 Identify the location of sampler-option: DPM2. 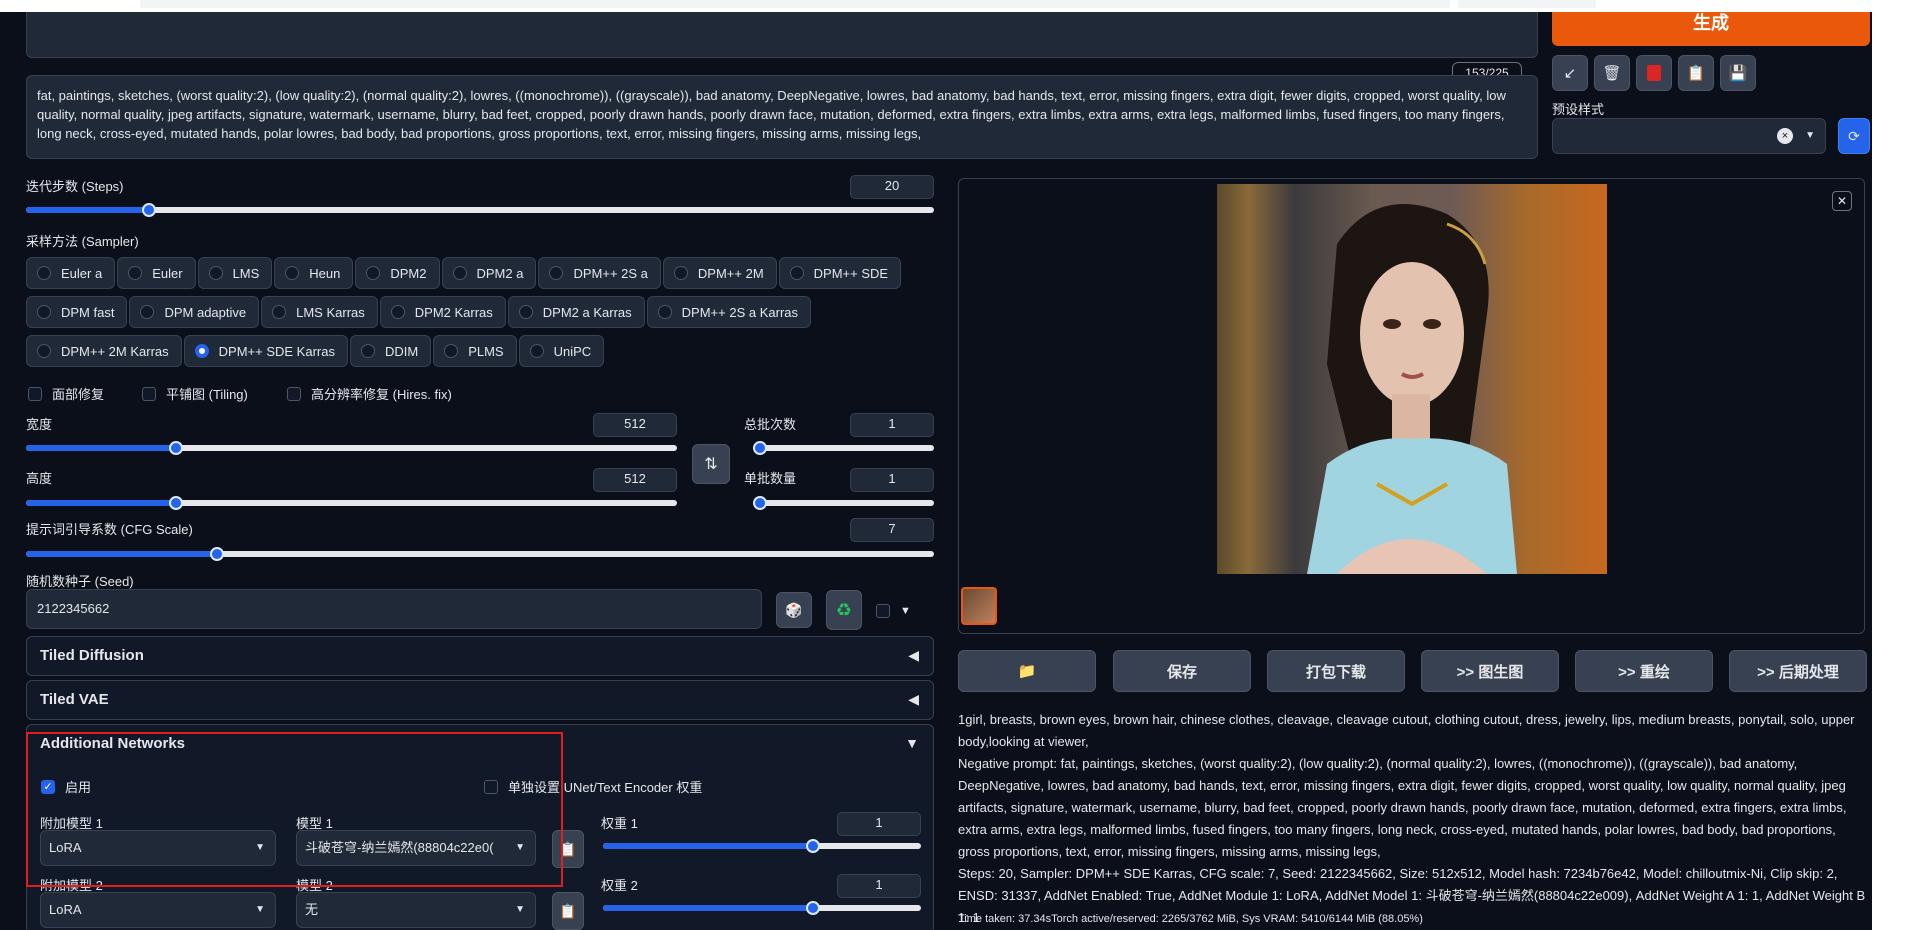
(397, 273).